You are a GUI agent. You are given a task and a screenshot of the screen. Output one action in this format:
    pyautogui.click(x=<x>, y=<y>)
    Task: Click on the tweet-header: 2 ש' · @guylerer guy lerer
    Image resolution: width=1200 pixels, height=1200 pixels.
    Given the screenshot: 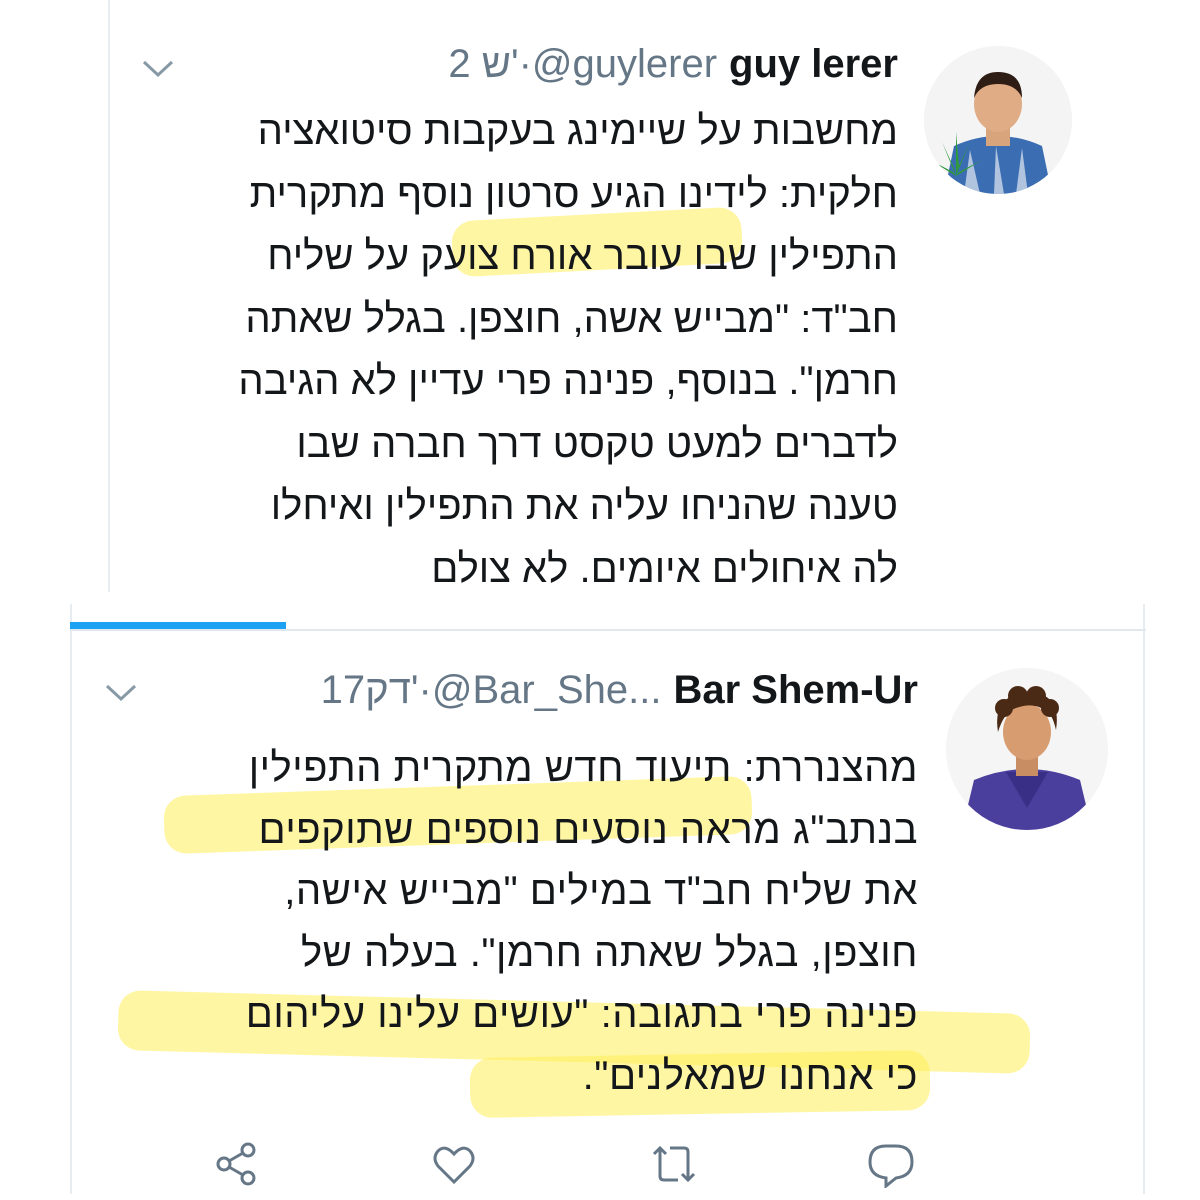 What is the action you would take?
    pyautogui.click(x=673, y=64)
    